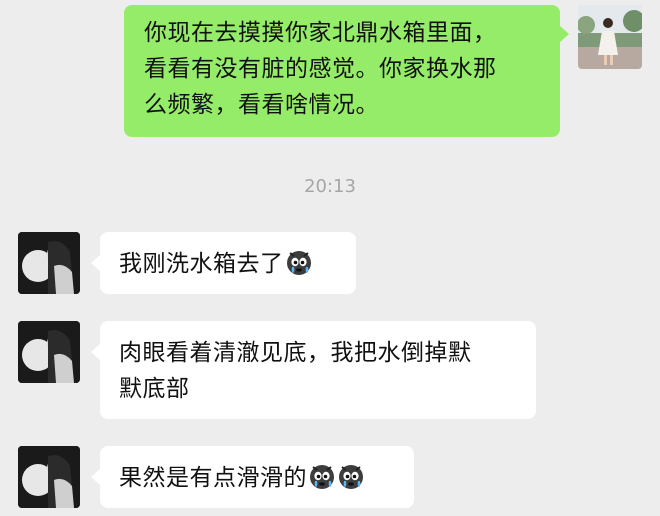 This screenshot has height=516, width=660. I want to click on self-avatar, so click(610, 37).